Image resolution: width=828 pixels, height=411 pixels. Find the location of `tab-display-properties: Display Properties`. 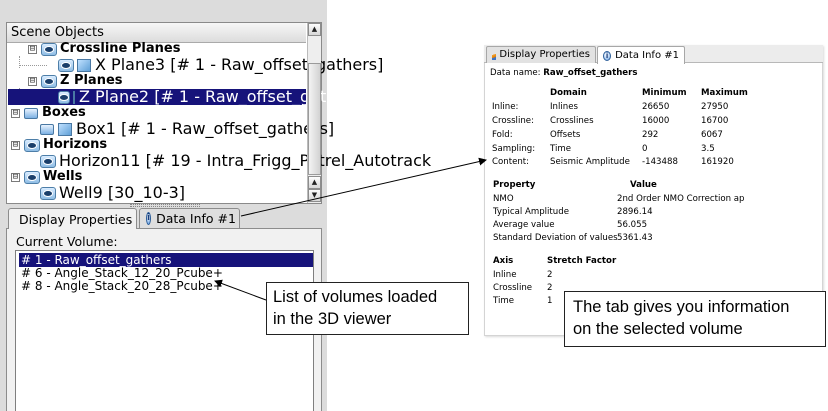

tab-display-properties: Display Properties is located at coordinates (72, 218).